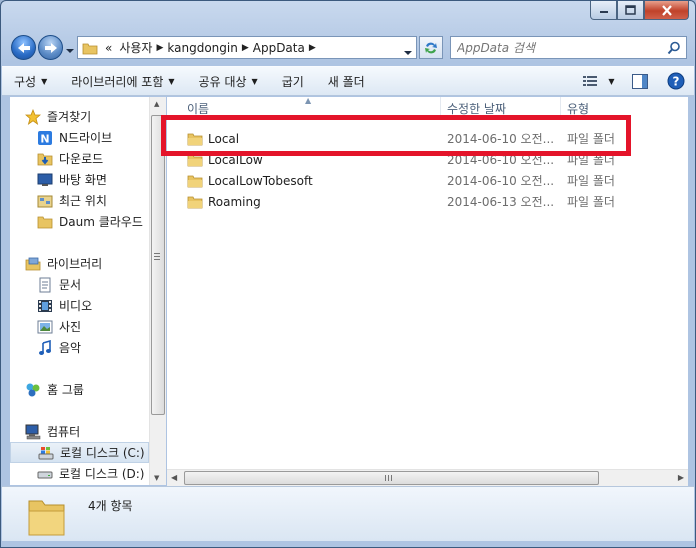 This screenshot has height=548, width=696. Describe the element at coordinates (674, 49) in the screenshot. I see `magnifier-icon` at that location.